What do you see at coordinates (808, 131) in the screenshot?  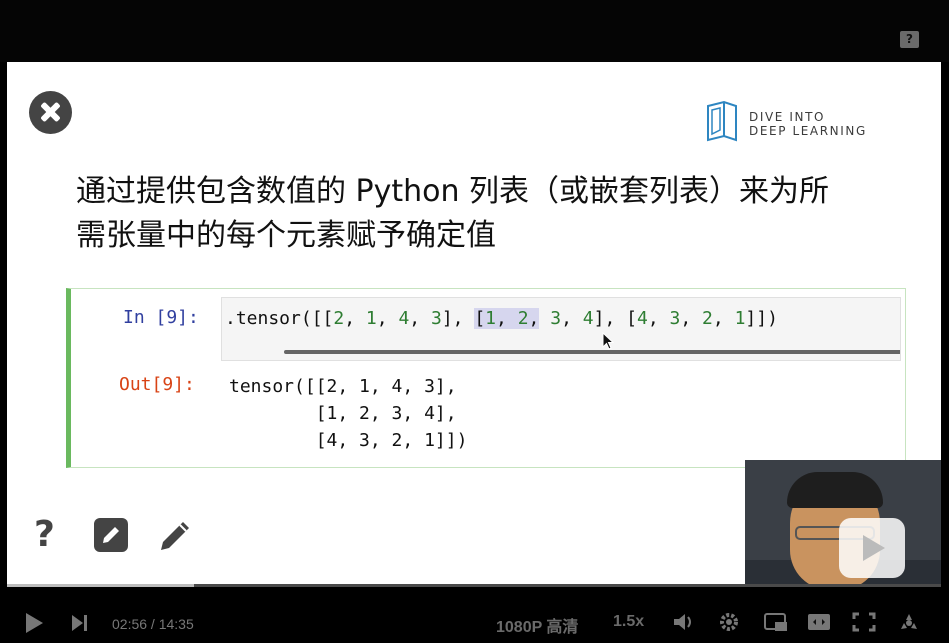 I see `logo-line2: DEEP LEARNING` at bounding box center [808, 131].